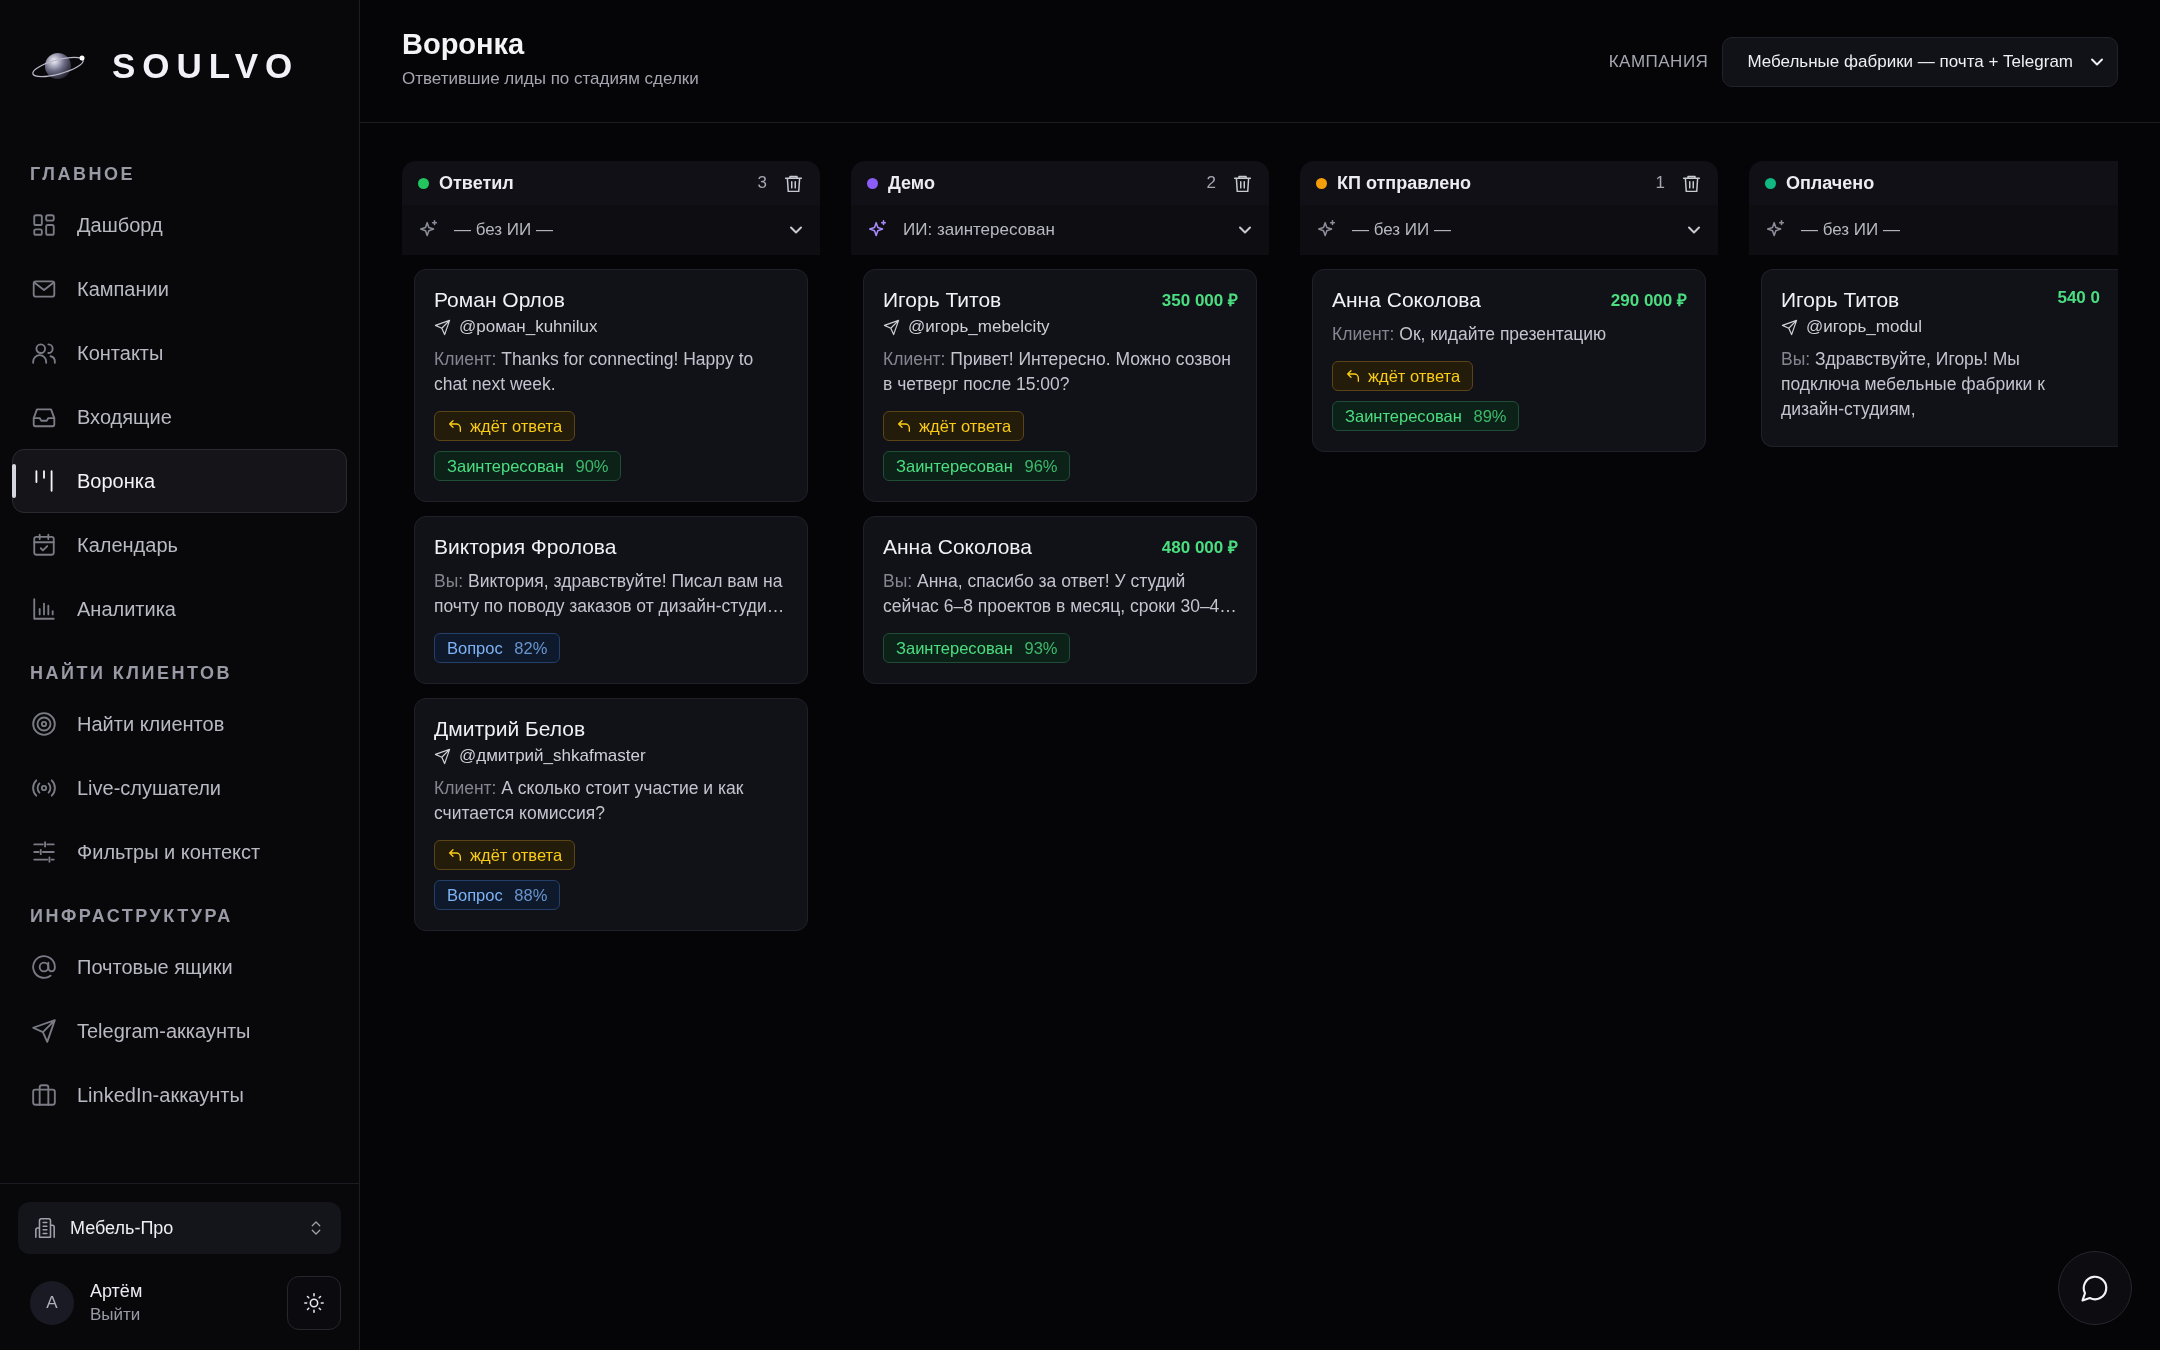 The height and width of the screenshot is (1350, 2160). I want to click on lead-name: Роман Орлов, so click(499, 300).